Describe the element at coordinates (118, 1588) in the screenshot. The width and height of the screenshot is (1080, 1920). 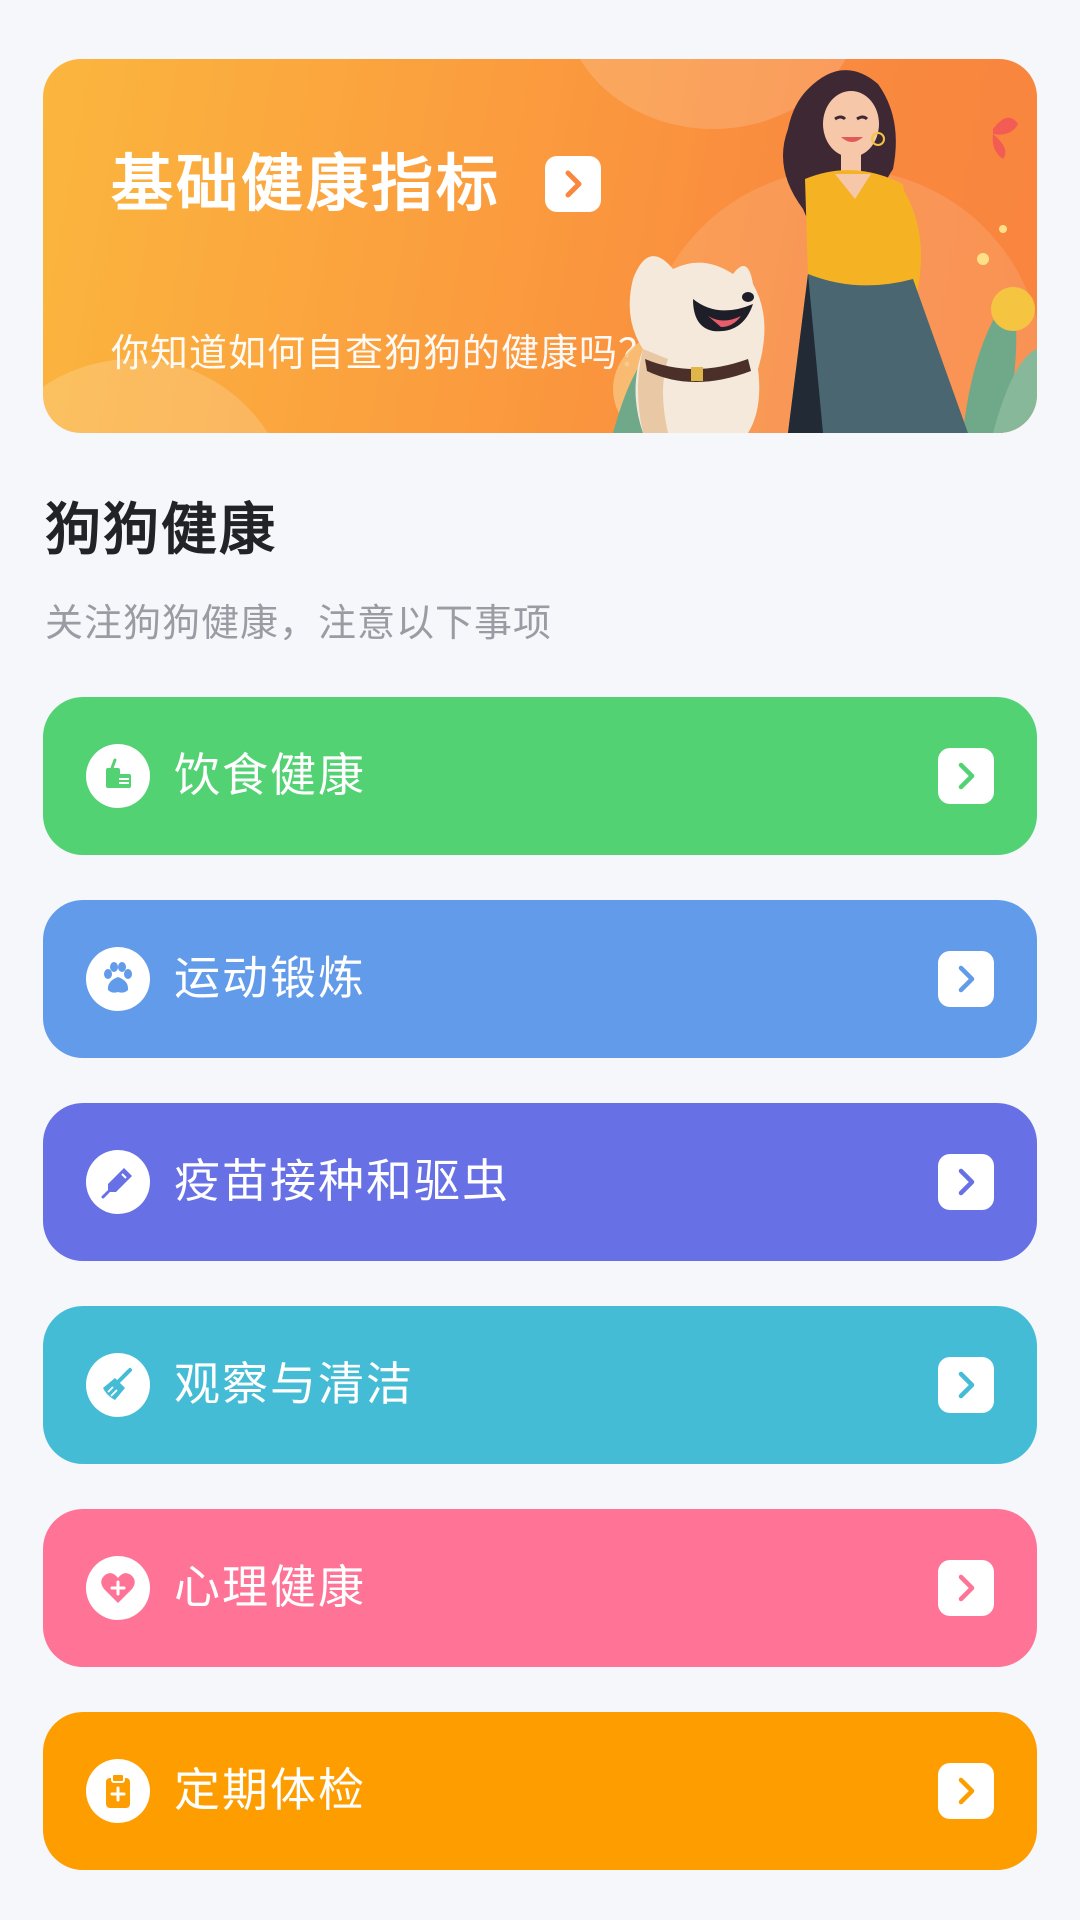
I see `heart-plus-icon` at that location.